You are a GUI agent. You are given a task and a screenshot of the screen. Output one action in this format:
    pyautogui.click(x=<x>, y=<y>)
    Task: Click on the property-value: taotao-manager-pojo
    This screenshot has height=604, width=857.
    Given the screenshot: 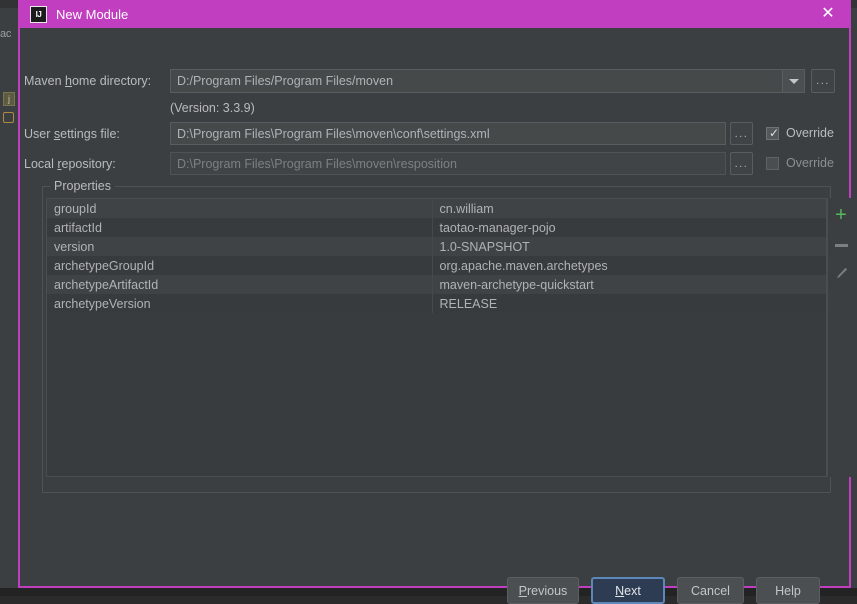 What is the action you would take?
    pyautogui.click(x=497, y=227)
    